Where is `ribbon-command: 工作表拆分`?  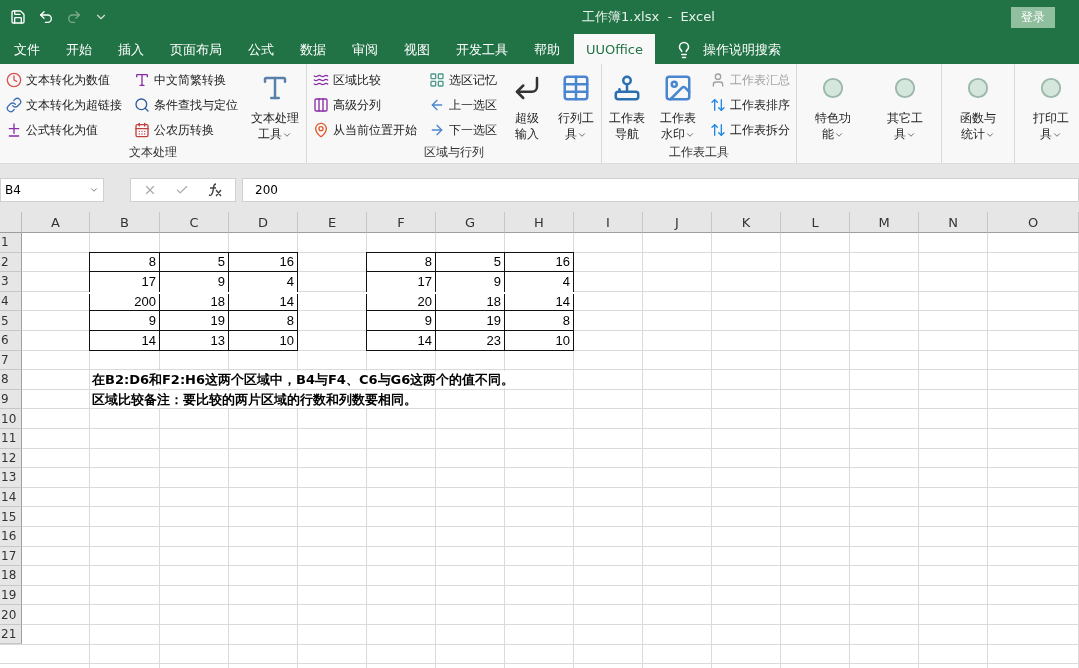
ribbon-command: 工作表拆分 is located at coordinates (750, 130).